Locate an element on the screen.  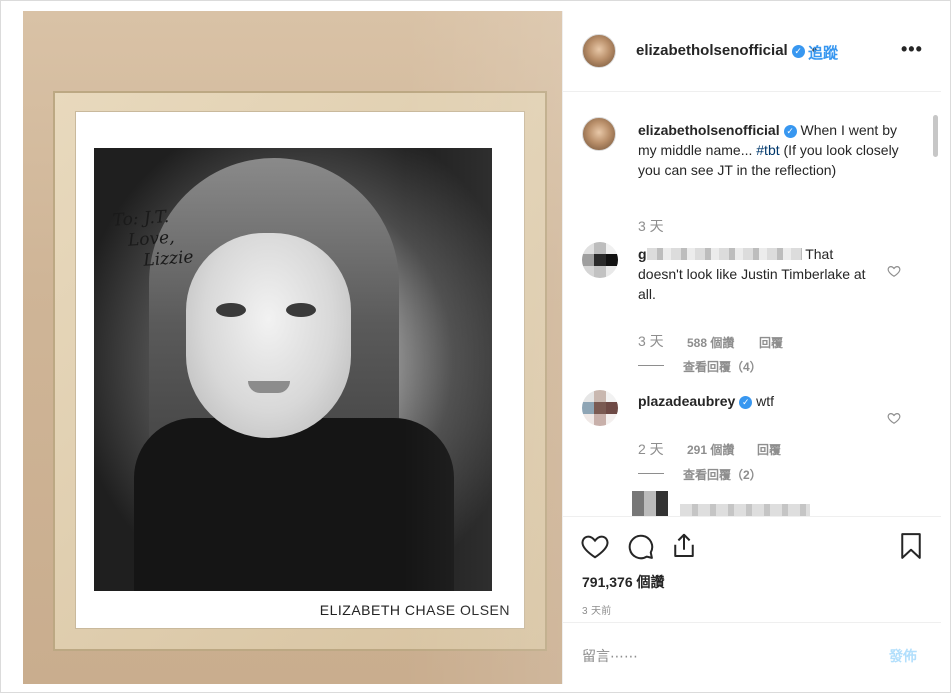
post-comment-button: 發佈 is located at coordinates (903, 656).